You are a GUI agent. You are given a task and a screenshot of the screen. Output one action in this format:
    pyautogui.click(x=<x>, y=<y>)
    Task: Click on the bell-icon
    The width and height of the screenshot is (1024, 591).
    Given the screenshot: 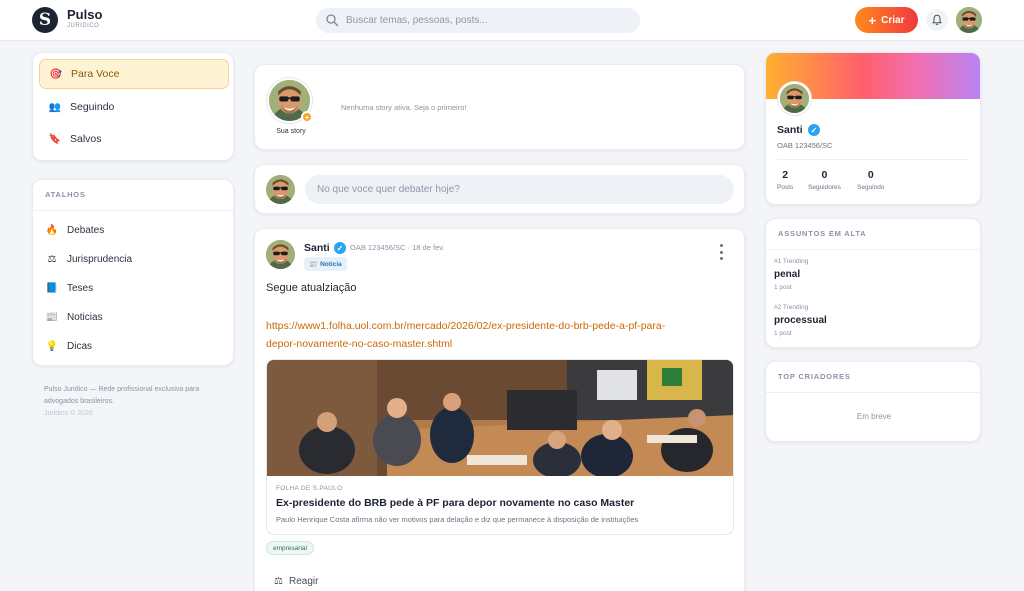 What is the action you would take?
    pyautogui.click(x=937, y=19)
    